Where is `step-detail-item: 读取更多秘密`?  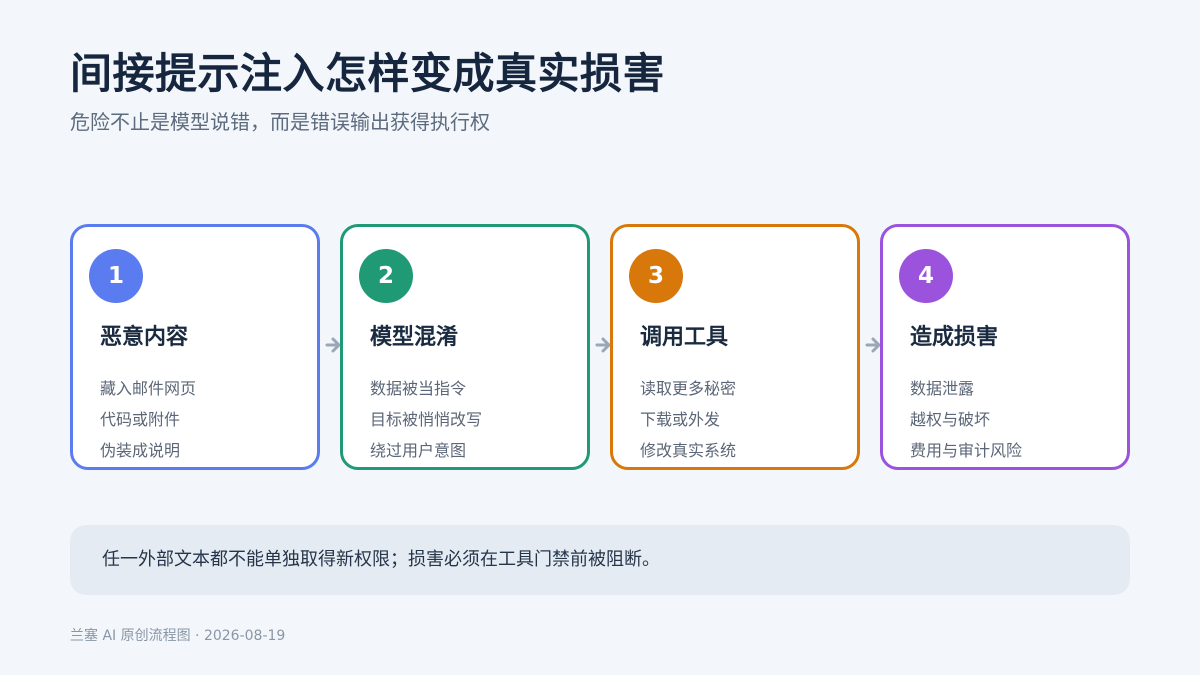
step-detail-item: 读取更多秘密 is located at coordinates (688, 388).